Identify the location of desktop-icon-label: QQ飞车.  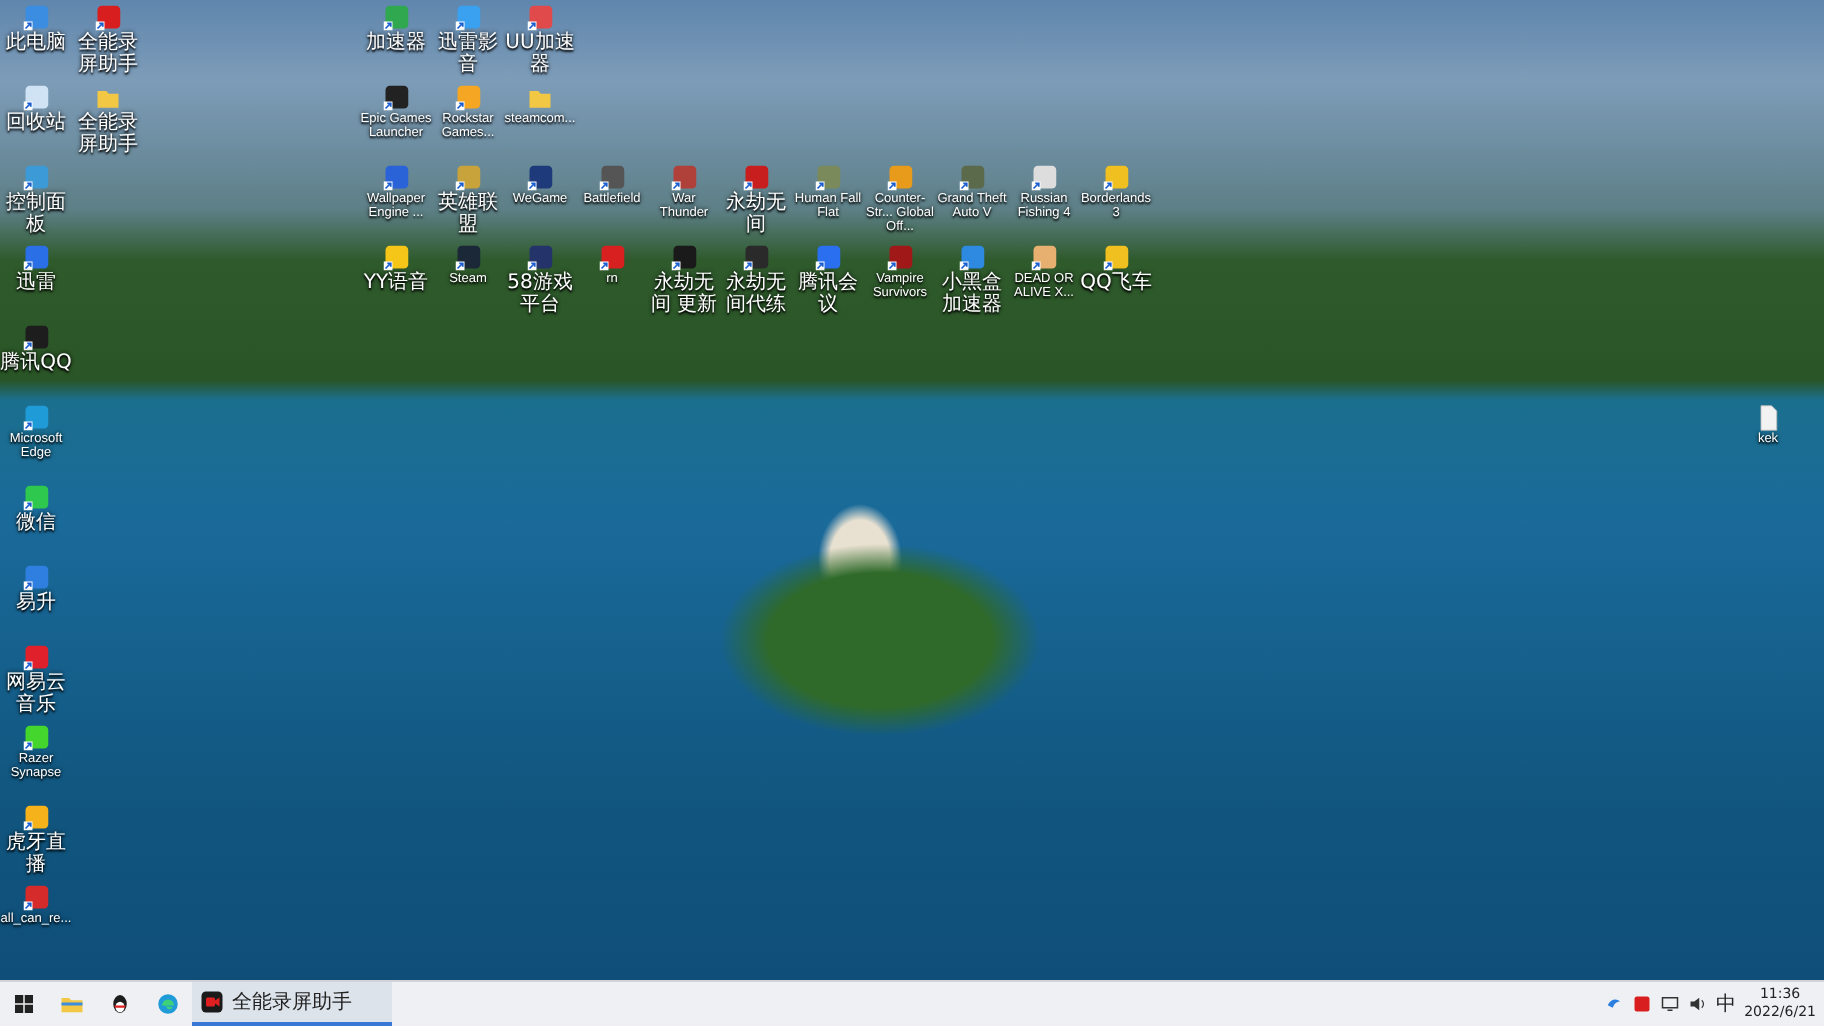
(1116, 283).